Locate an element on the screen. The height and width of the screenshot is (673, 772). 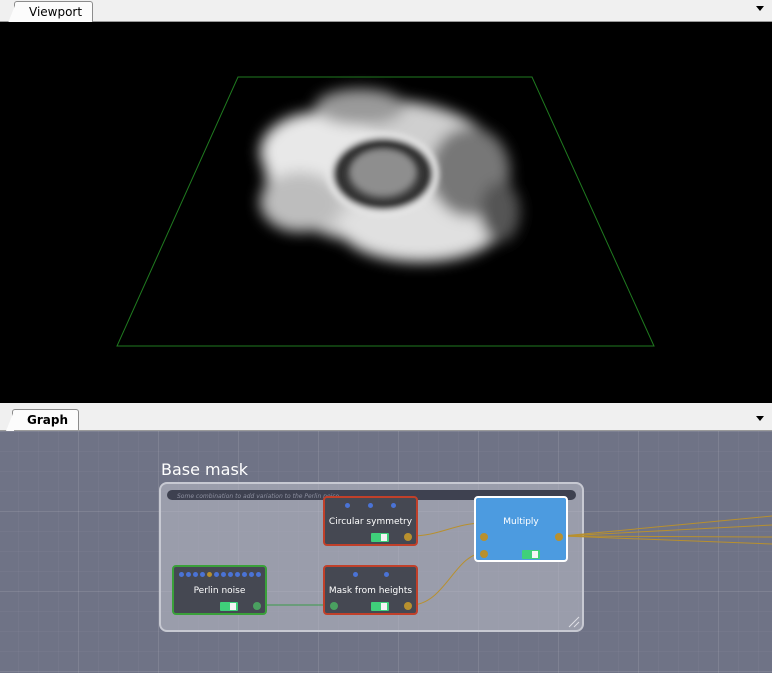
node-perlin-noise: Perlin noise is located at coordinates (219, 590).